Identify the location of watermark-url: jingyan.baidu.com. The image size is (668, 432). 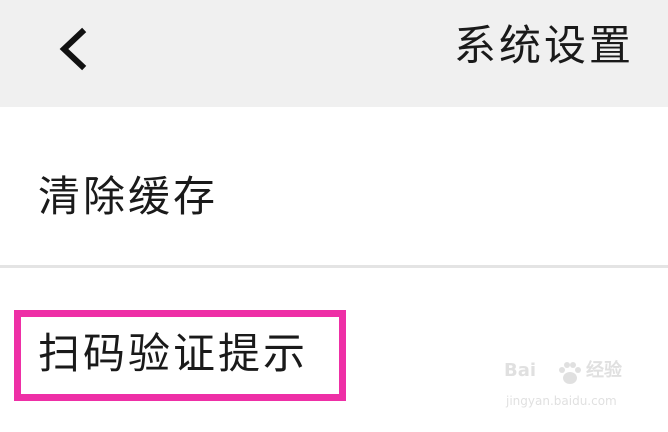
(561, 401).